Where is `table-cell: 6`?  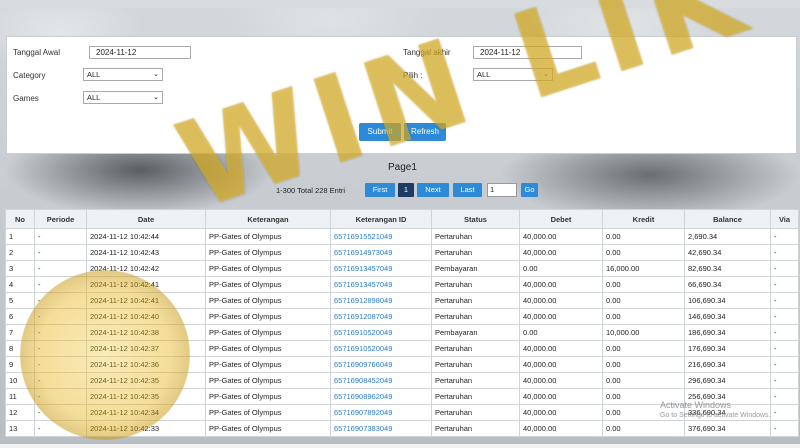
table-cell: 6 is located at coordinates (20, 316).